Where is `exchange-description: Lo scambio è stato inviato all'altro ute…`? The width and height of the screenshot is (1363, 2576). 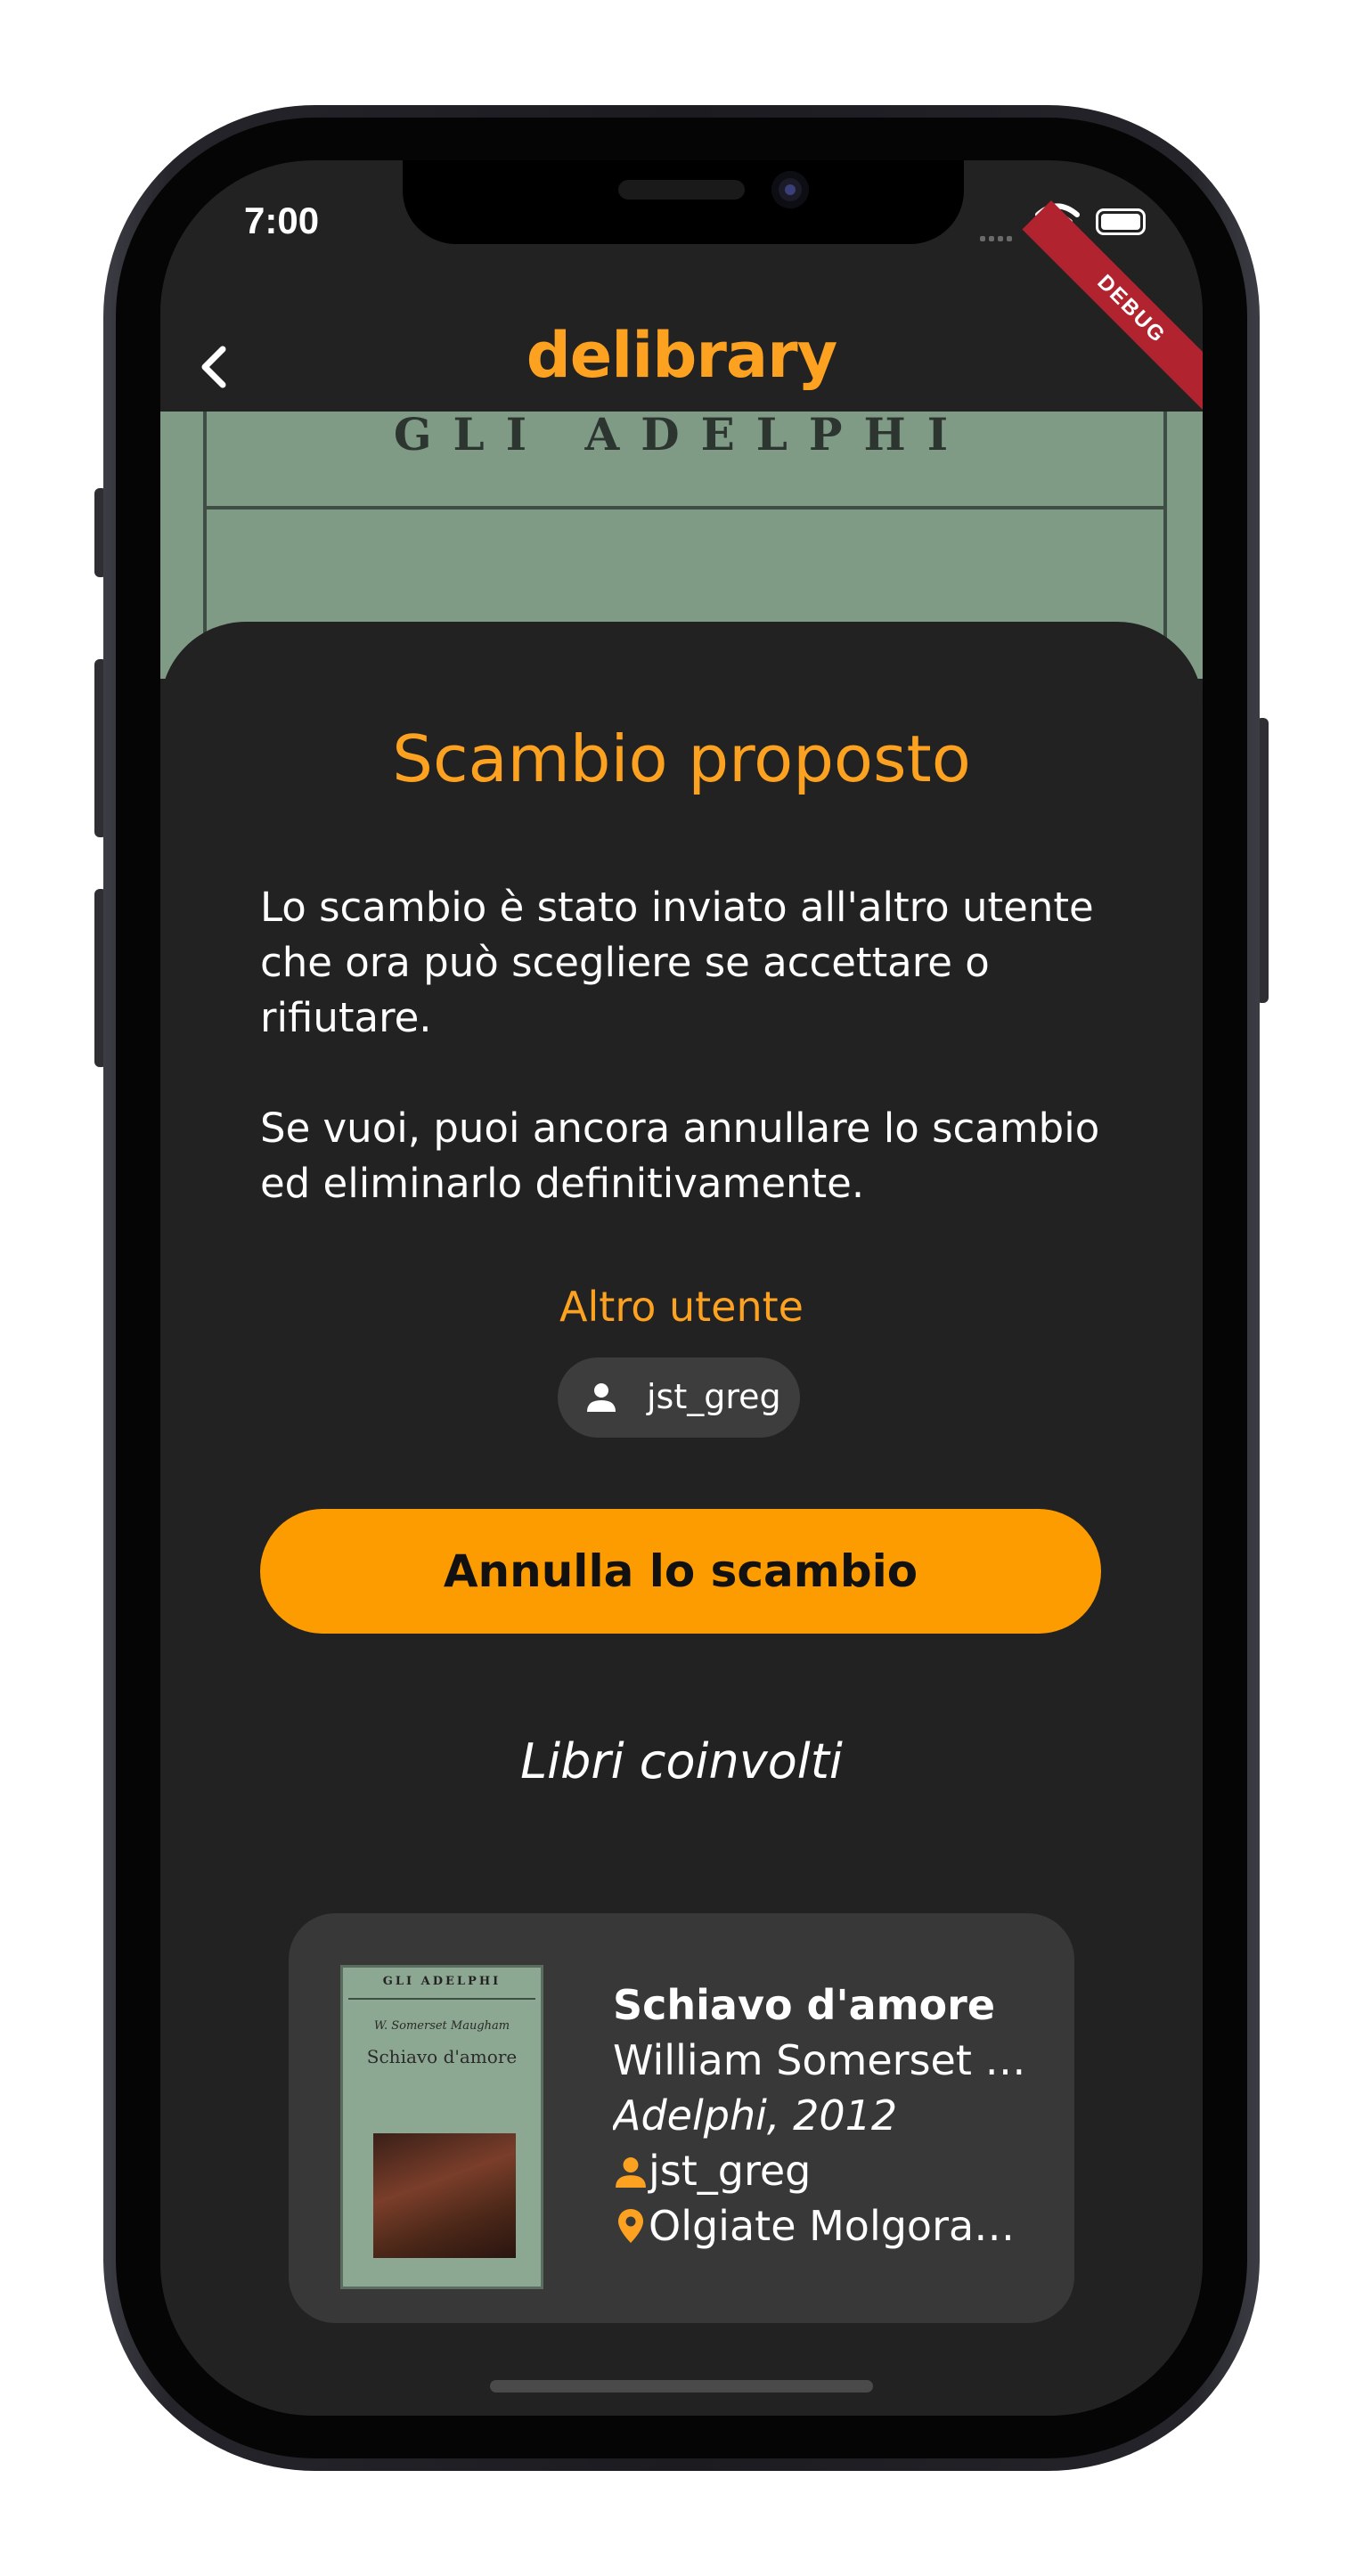
exchange-description: Lo scambio è stato inviato all'altro ute… is located at coordinates (677, 962).